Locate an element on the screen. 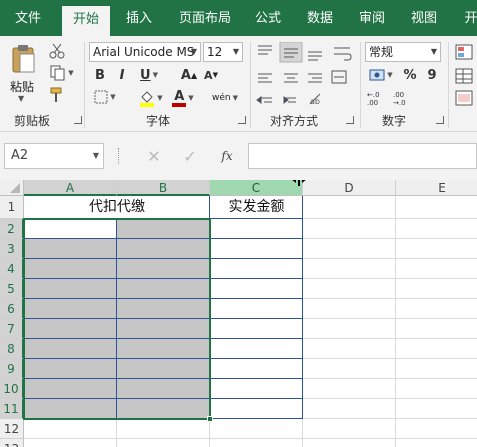 The width and height of the screenshot is (477, 447). tab-formulas: 公式 is located at coordinates (268, 18).